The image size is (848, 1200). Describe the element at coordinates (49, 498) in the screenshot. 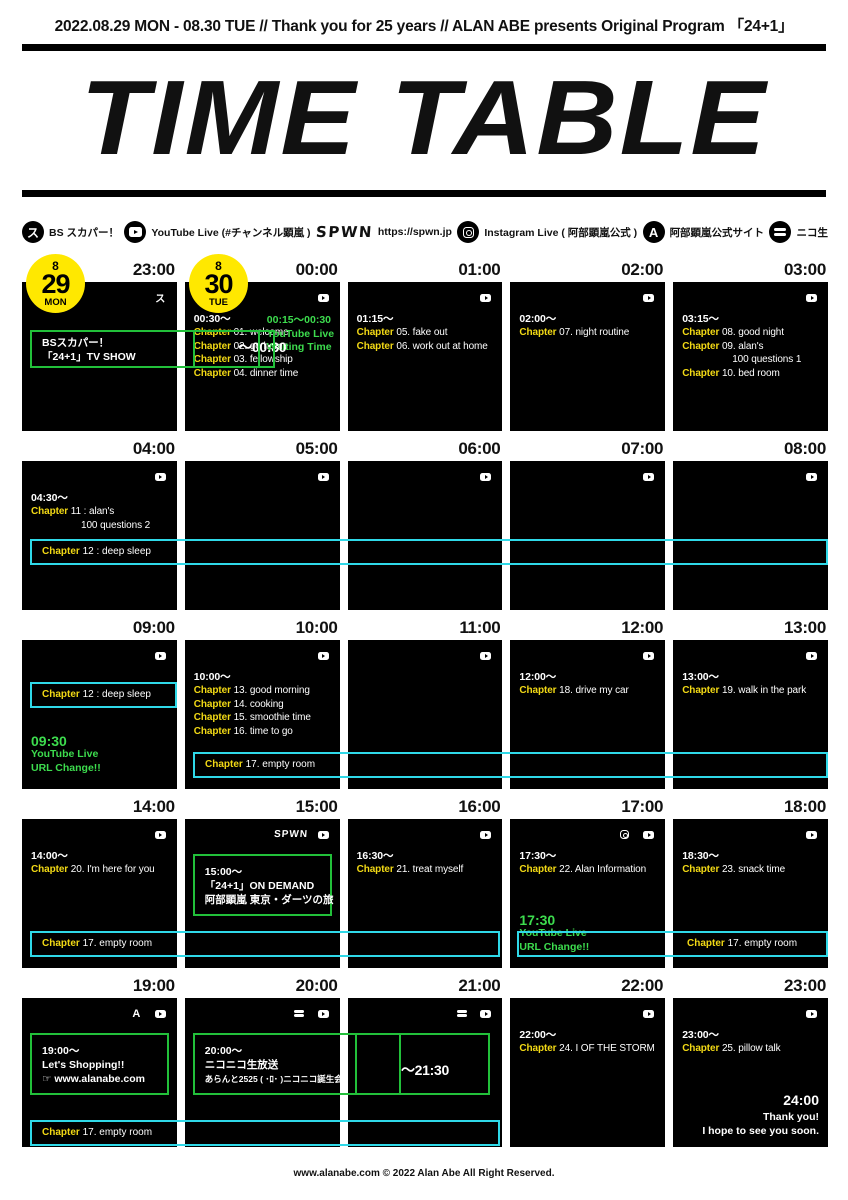

I see `cell-start-time: 04:30〜` at that location.